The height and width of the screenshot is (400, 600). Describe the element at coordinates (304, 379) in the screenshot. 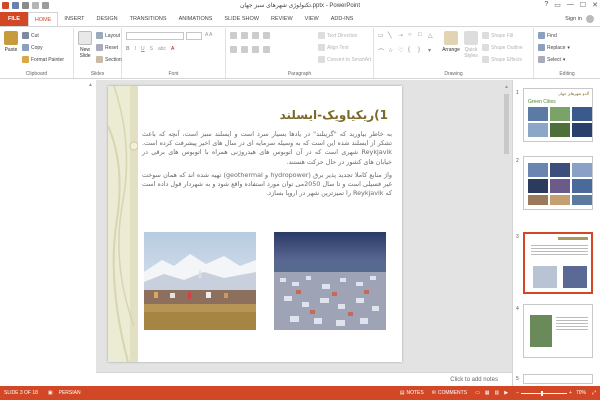

I see `notes-pane: Click to add notes` at that location.